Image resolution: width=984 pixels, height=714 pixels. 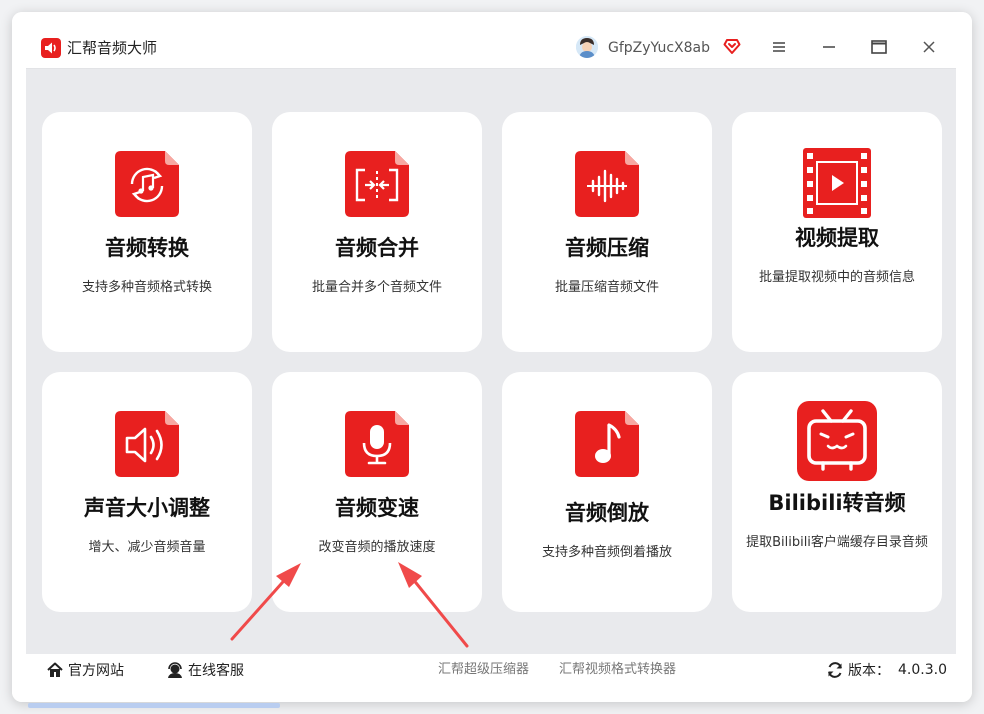 I want to click on heart-badge-icon, so click(x=732, y=46).